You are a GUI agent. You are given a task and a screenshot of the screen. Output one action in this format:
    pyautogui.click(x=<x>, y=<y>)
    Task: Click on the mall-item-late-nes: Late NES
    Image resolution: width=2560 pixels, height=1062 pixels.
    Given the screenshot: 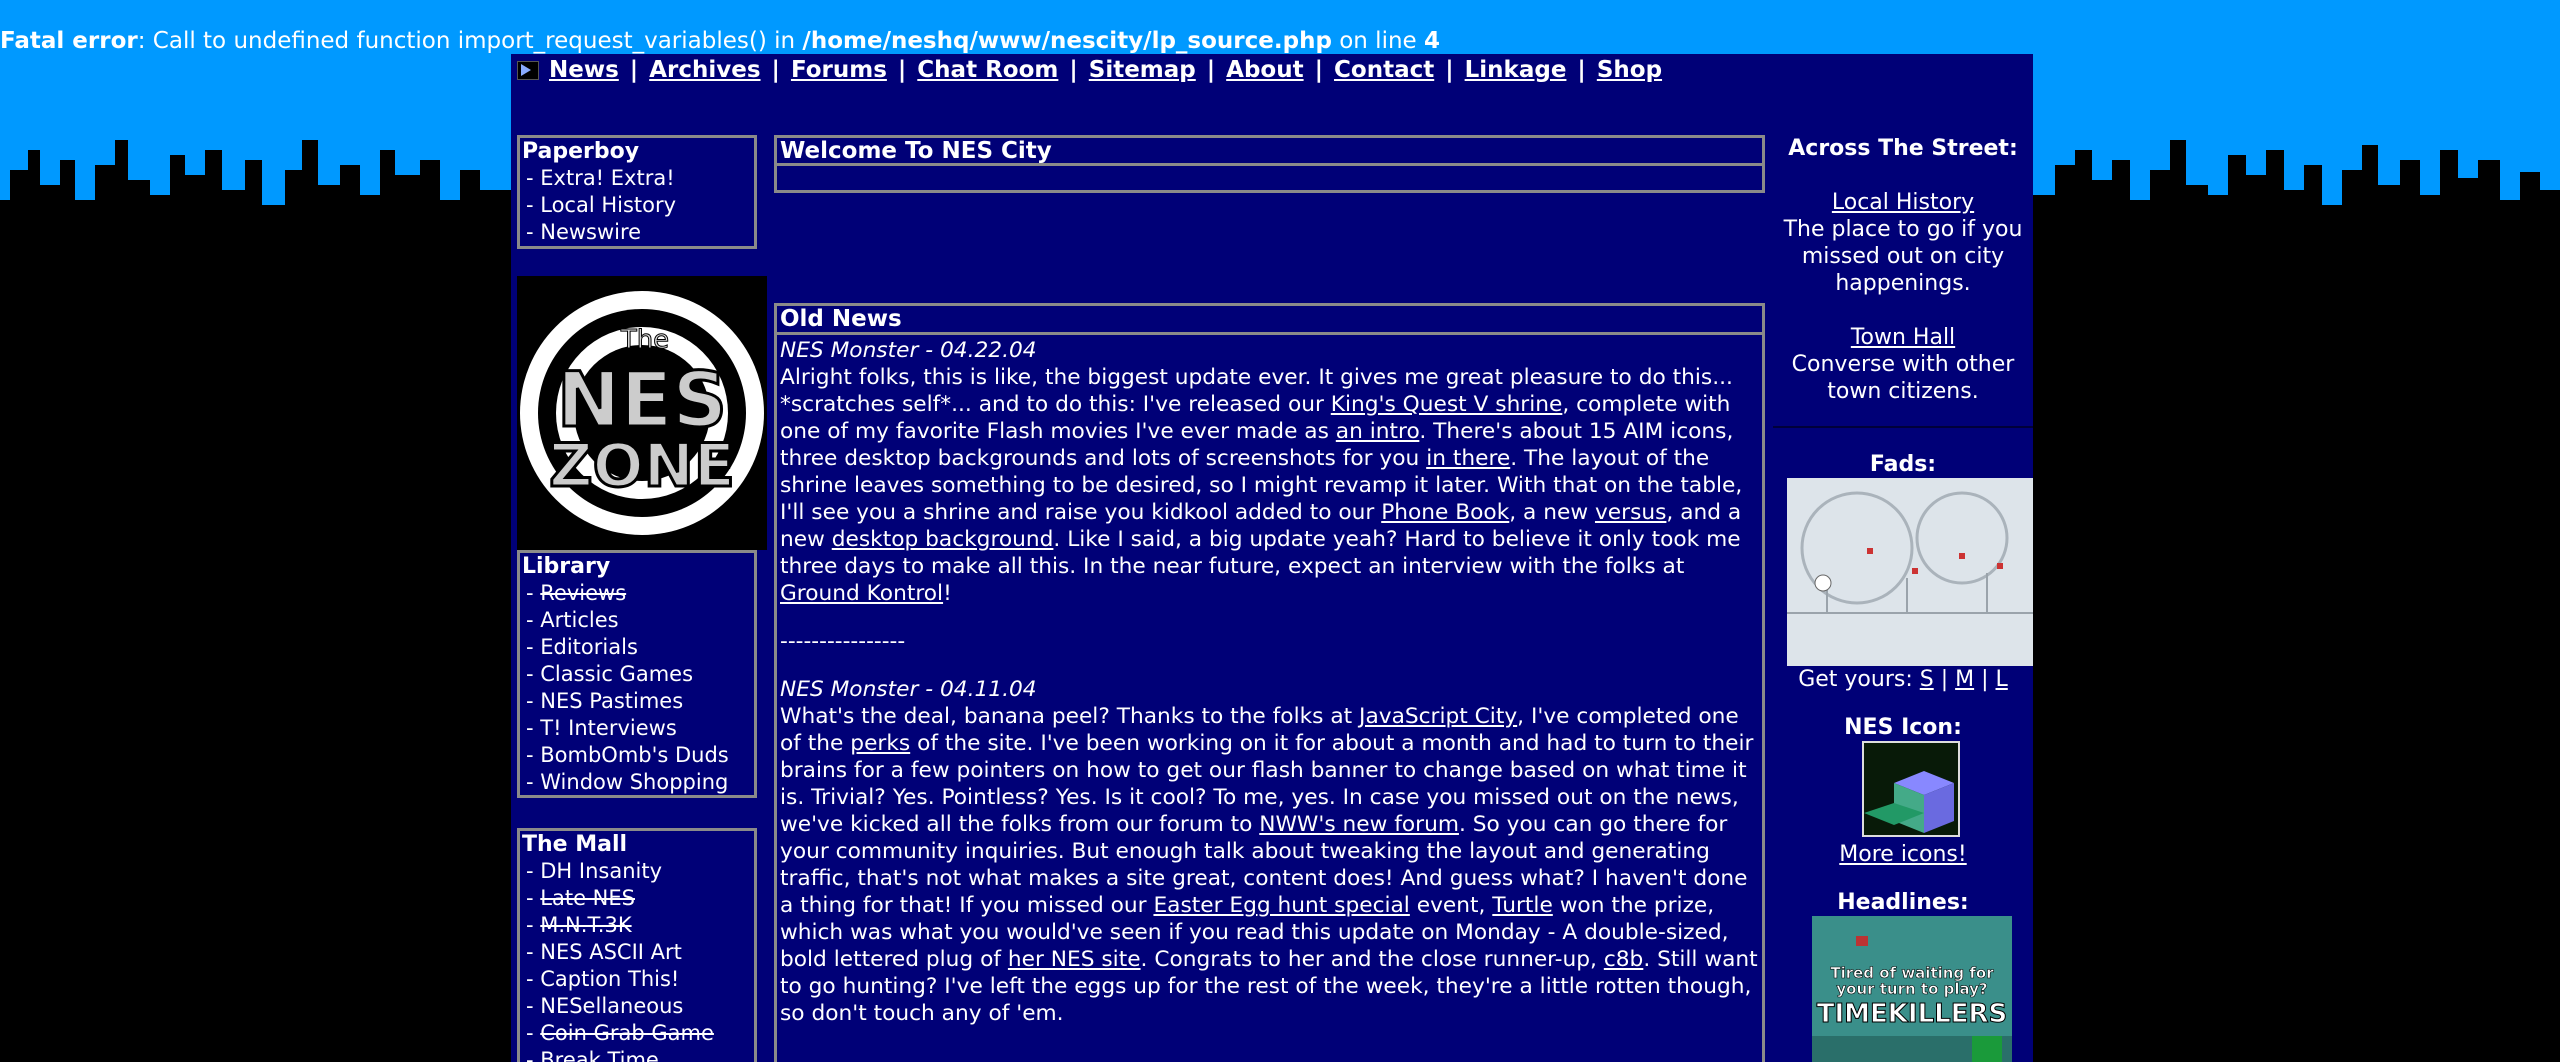 What is the action you would take?
    pyautogui.click(x=587, y=898)
    